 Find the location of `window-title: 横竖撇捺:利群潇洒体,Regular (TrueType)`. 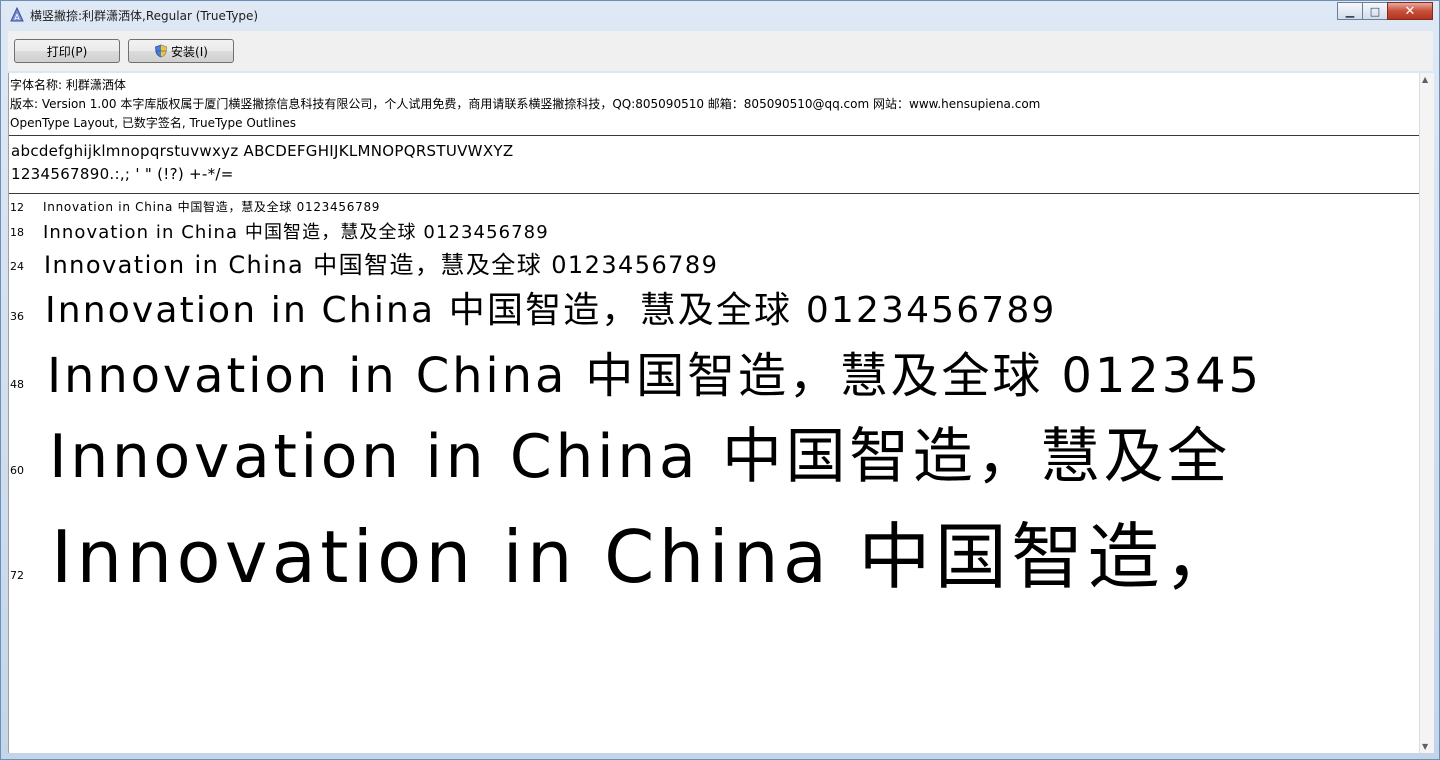

window-title: 横竖撇捺:利群潇洒体,Regular (TrueType) is located at coordinates (144, 16).